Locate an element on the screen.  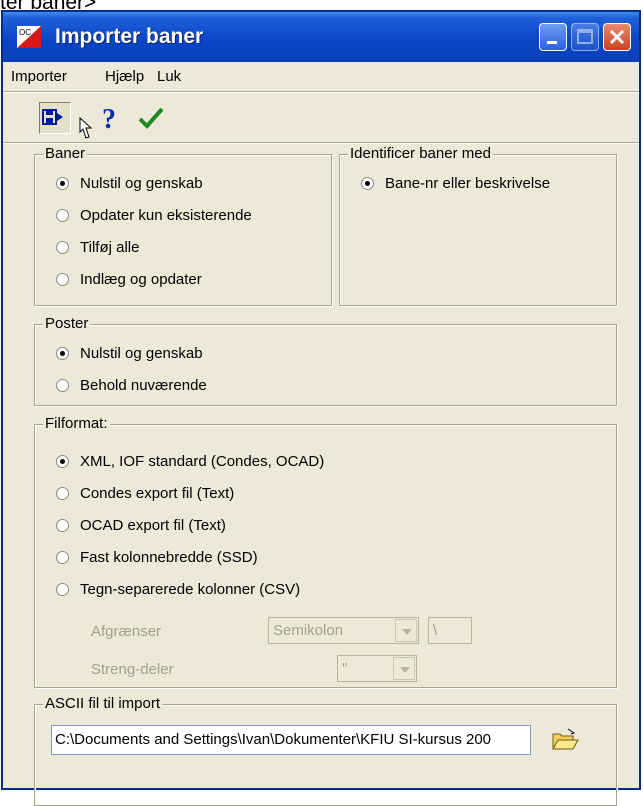
app-logo-icon: OC is located at coordinates (29, 37).